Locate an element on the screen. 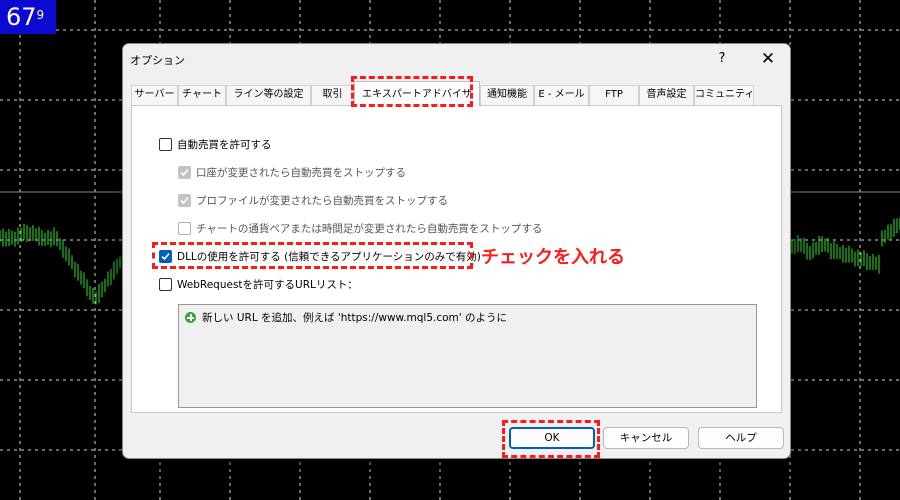 The height and width of the screenshot is (500, 900). allow-dll-option: DLLの使用を許可する (信頼できるアプリケーションのみで有効) is located at coordinates (320, 256).